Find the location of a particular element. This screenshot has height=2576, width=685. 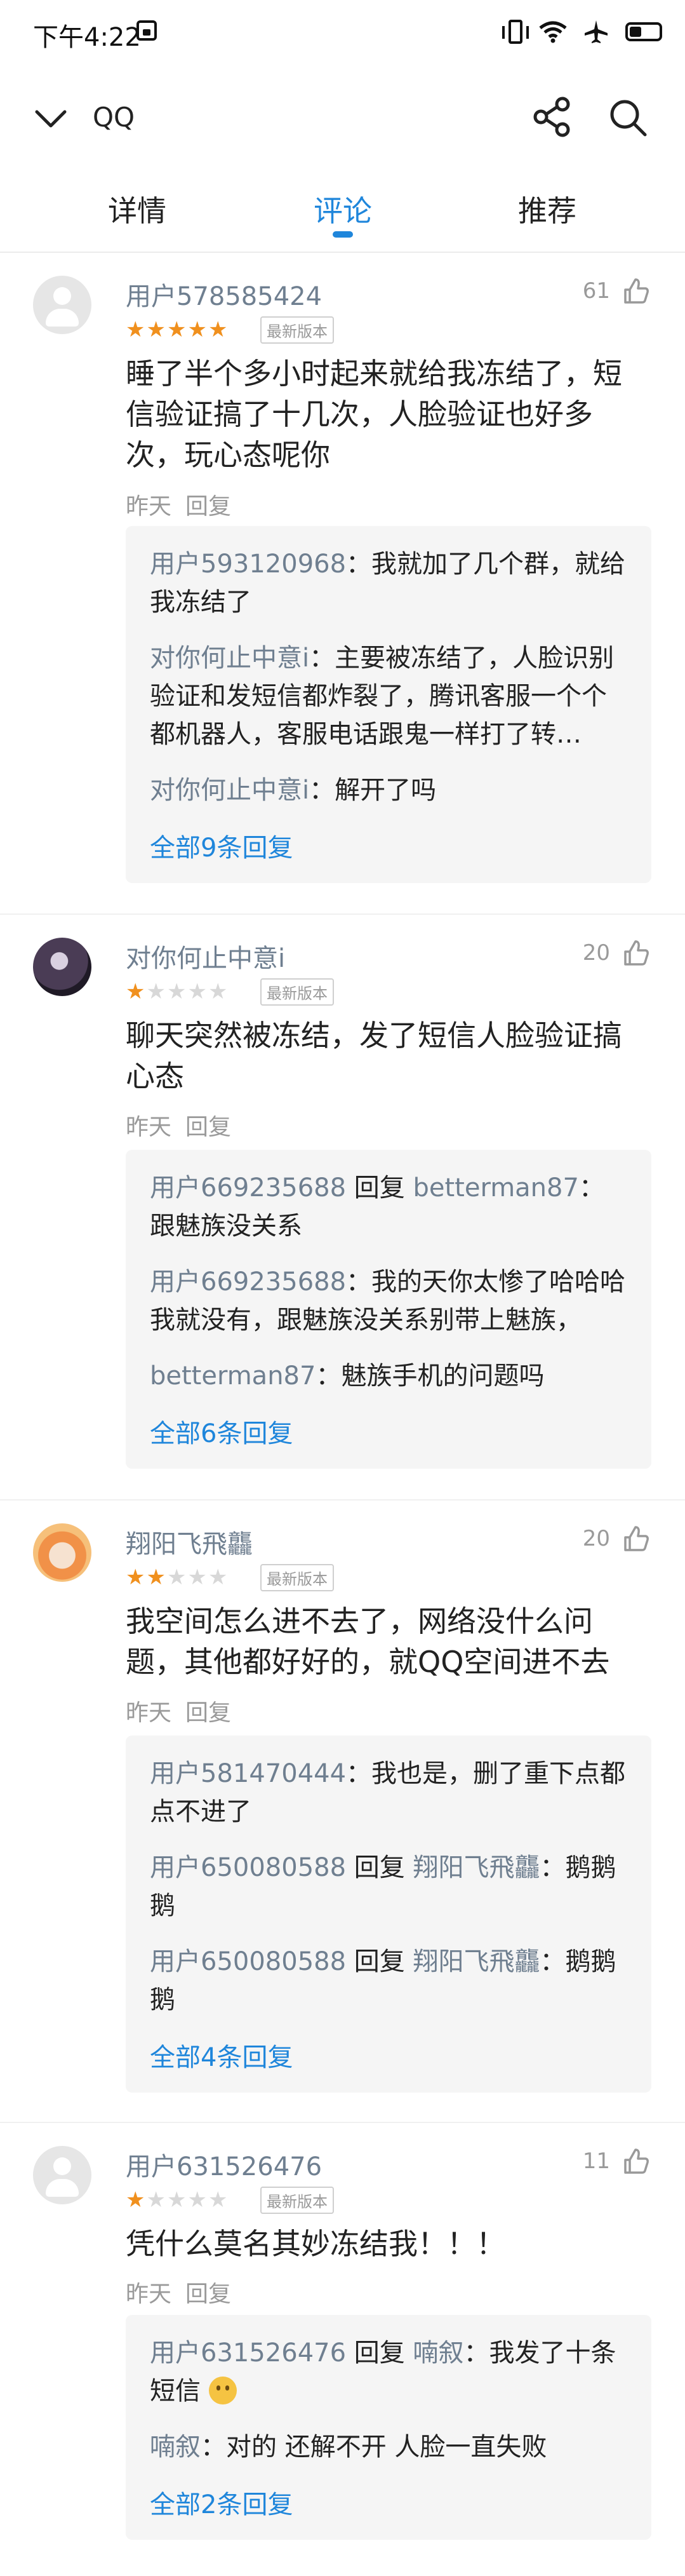

reply-item: 用户669235688：我的天你太惨了哈哈哈我就没有，跟魅族没关系别带上魅族， is located at coordinates (388, 1301).